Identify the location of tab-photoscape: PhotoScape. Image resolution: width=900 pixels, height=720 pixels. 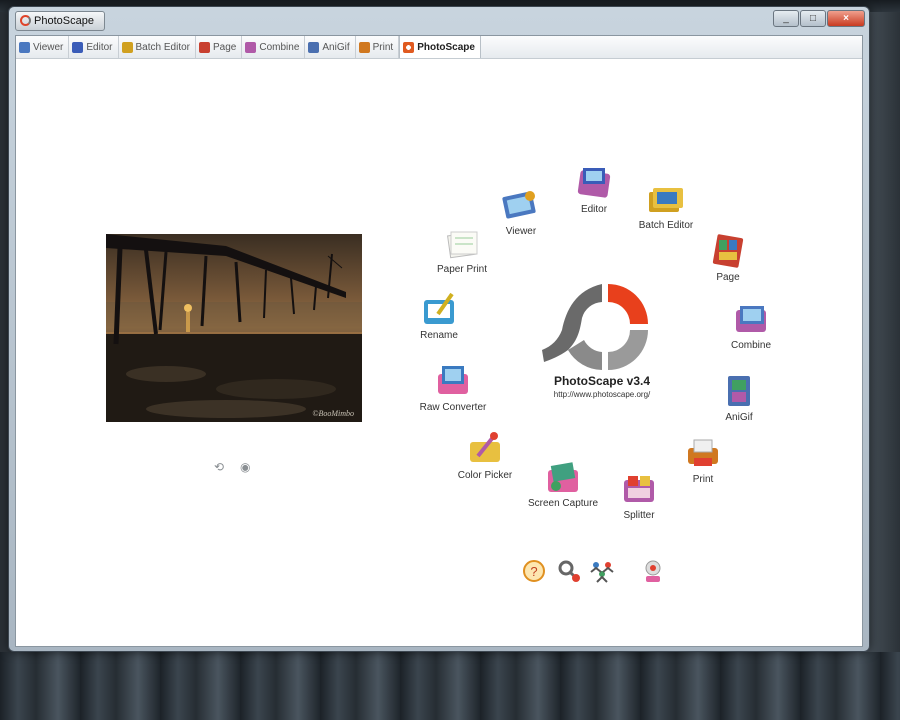
(440, 47).